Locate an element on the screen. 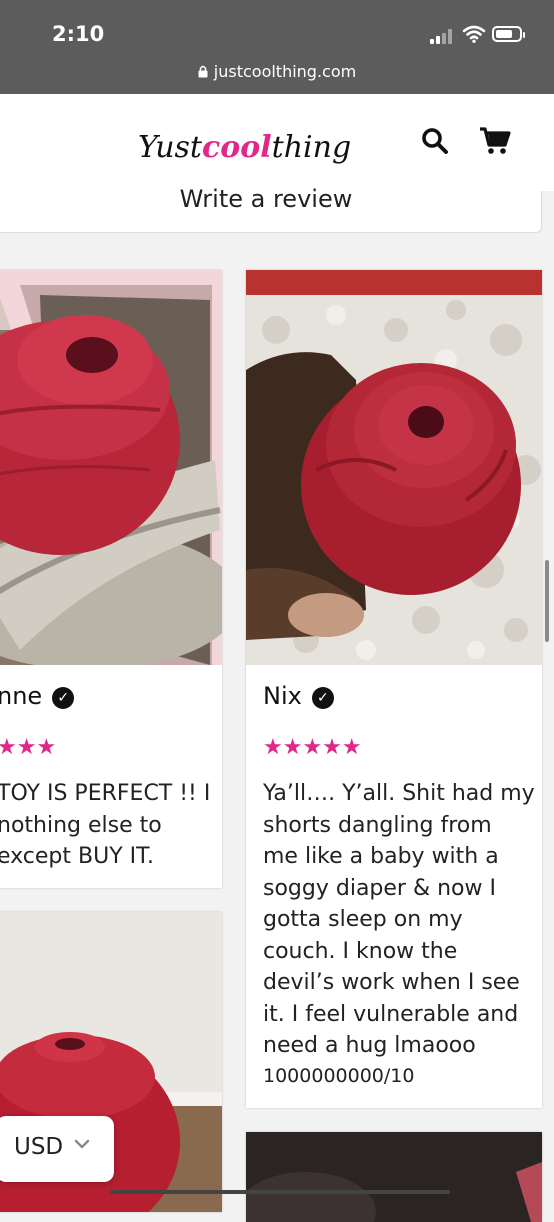 The height and width of the screenshot is (1222, 554). logo-text: Yustcoolthing is located at coordinates (244, 147).